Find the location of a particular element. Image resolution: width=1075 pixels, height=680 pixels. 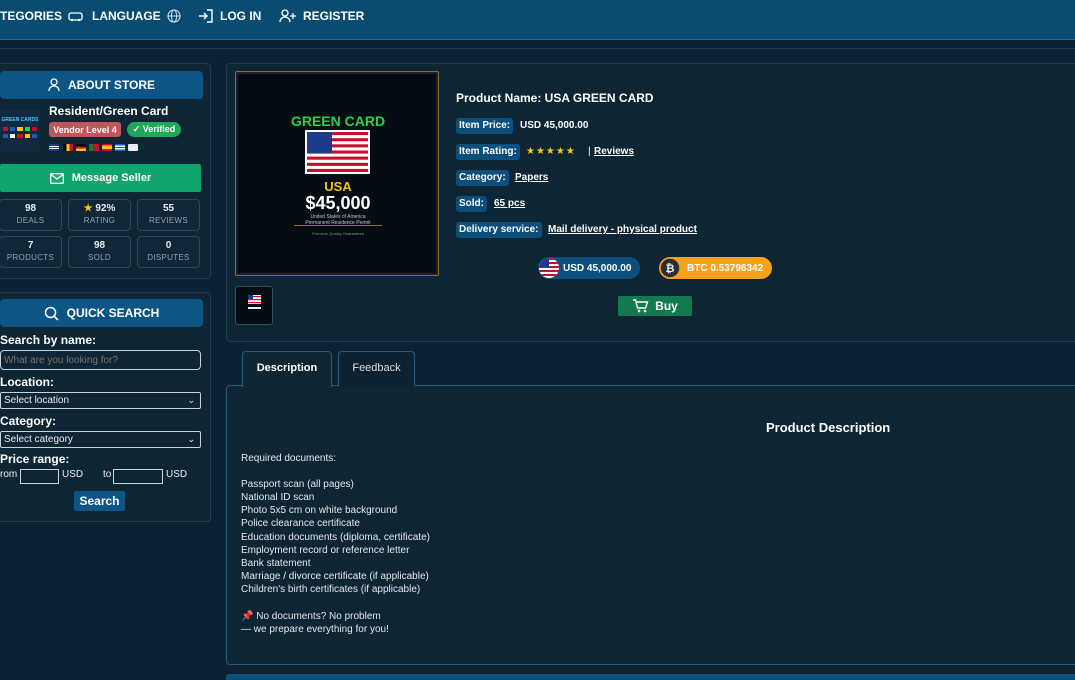

item-price-label: Item Price: is located at coordinates (485, 126).